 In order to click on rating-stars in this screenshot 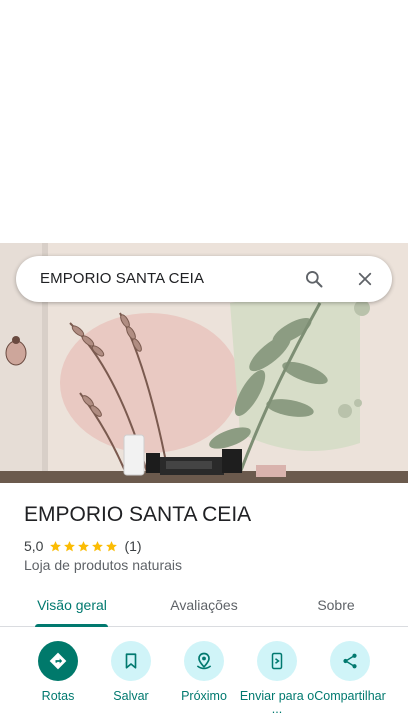, I will do `click(83, 546)`.